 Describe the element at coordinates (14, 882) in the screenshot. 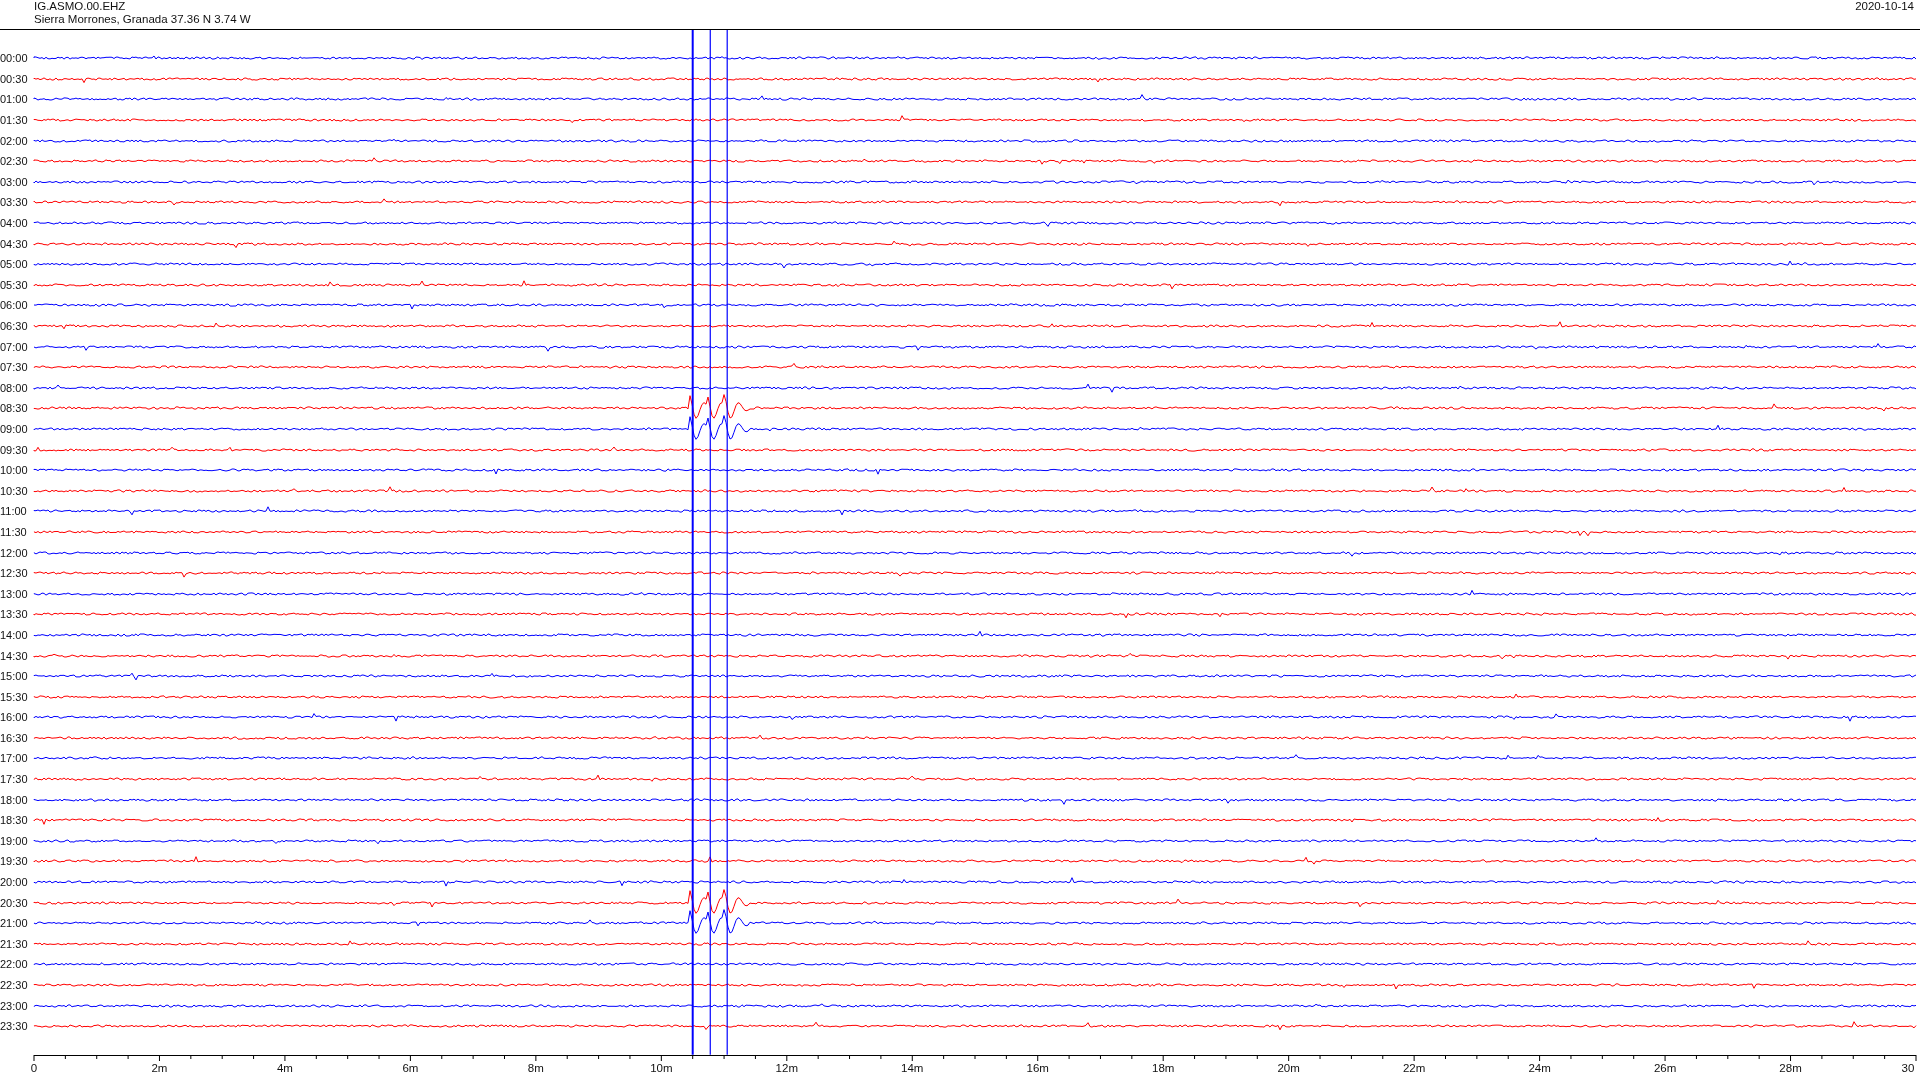

I see `time-label: 20:00` at that location.